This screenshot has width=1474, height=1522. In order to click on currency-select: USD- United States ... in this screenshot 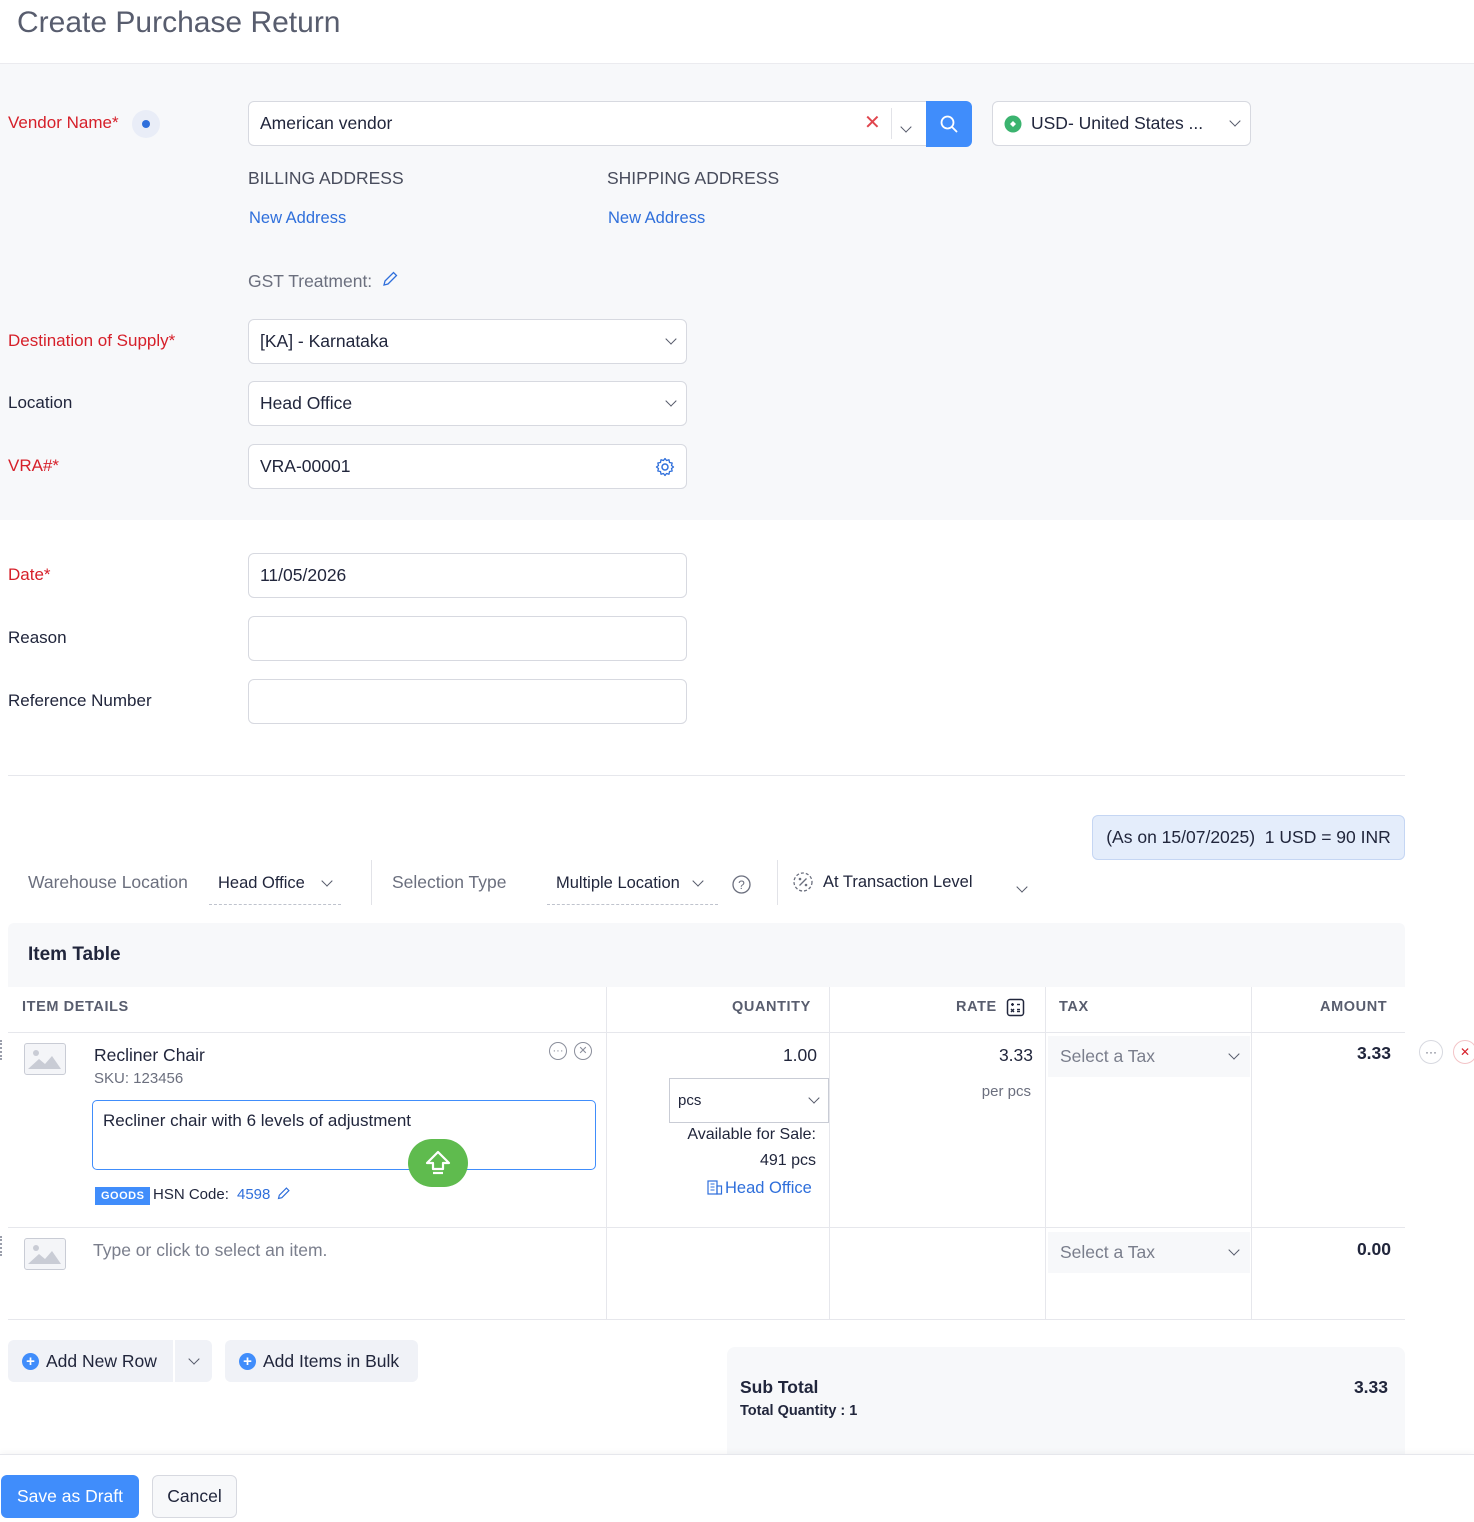, I will do `click(1121, 123)`.